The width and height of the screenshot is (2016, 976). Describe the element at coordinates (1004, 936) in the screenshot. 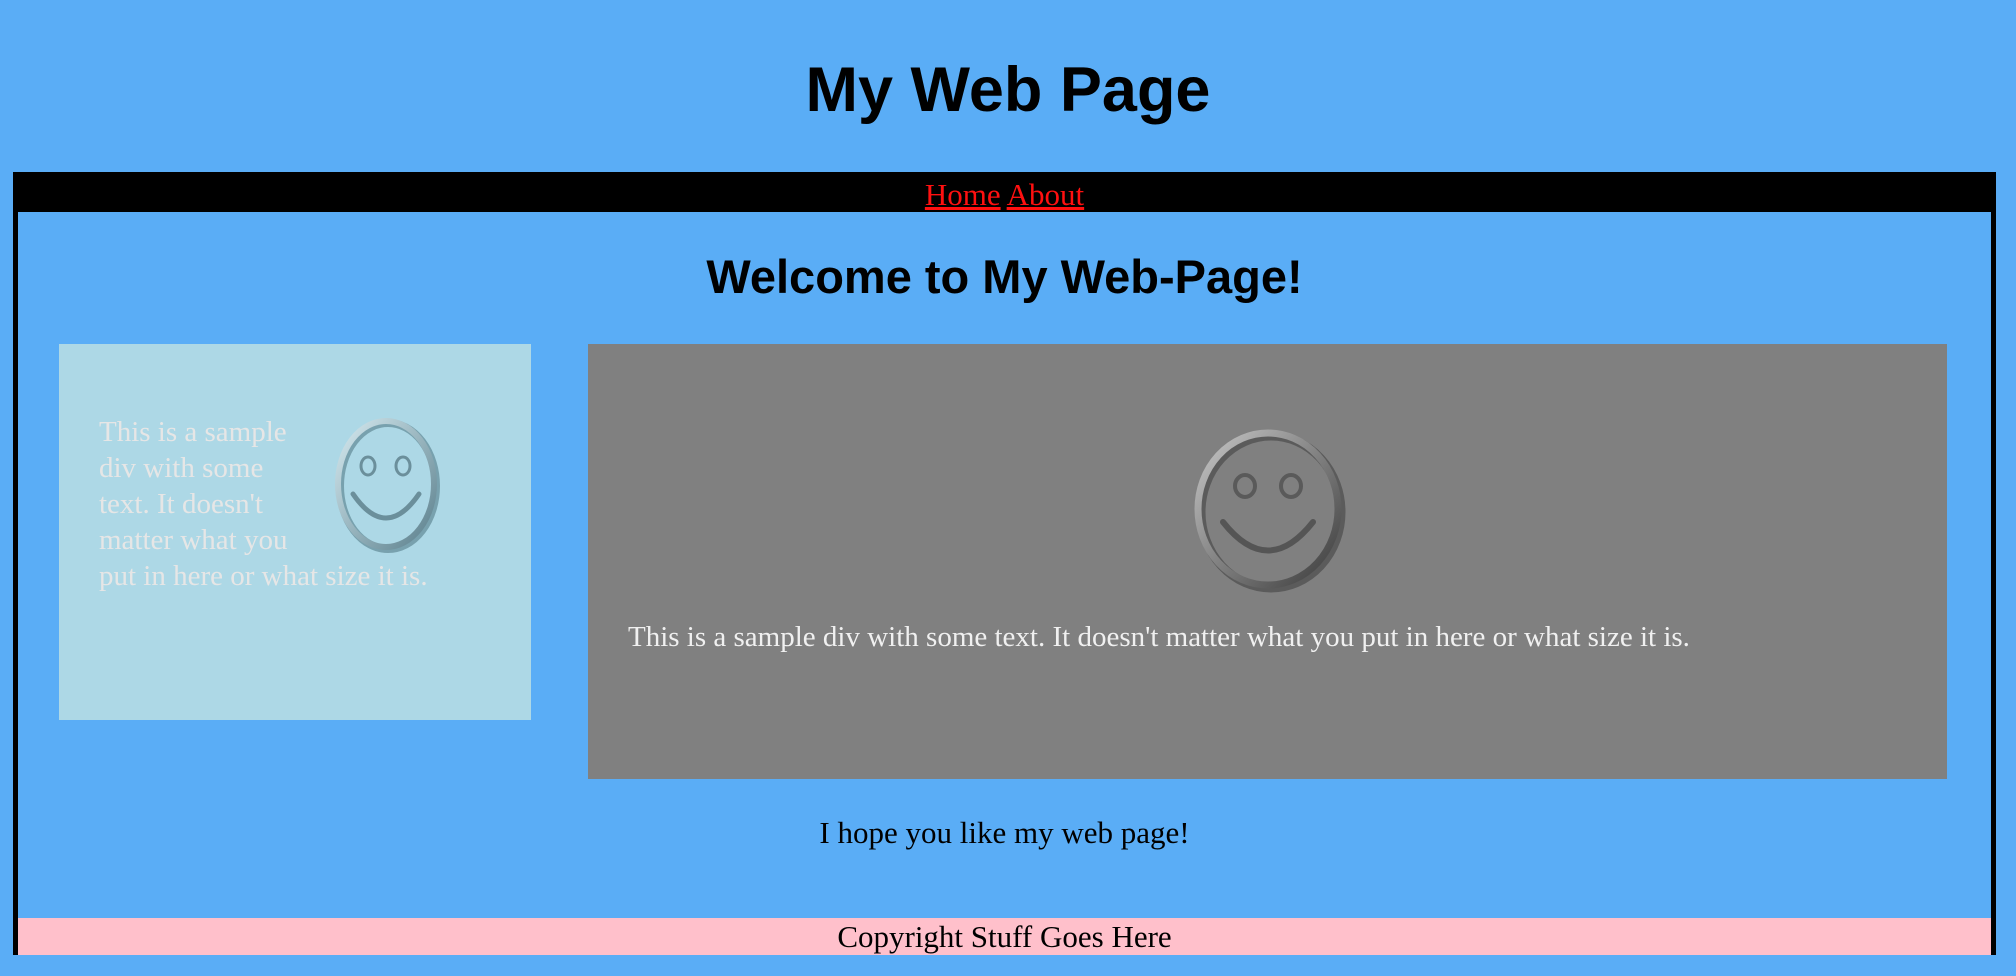

I see `footer: Copyright Stuff Goes Here` at that location.